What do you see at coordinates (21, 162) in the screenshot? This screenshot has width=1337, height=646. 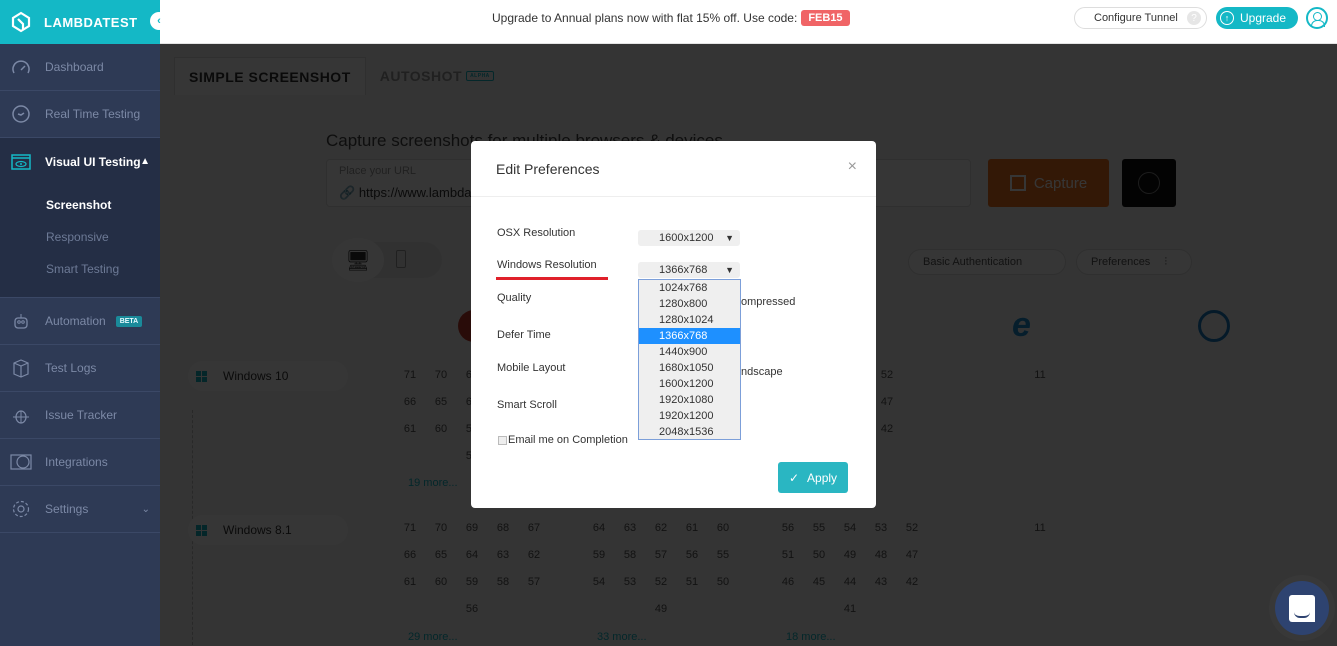 I see `eye-window-icon` at bounding box center [21, 162].